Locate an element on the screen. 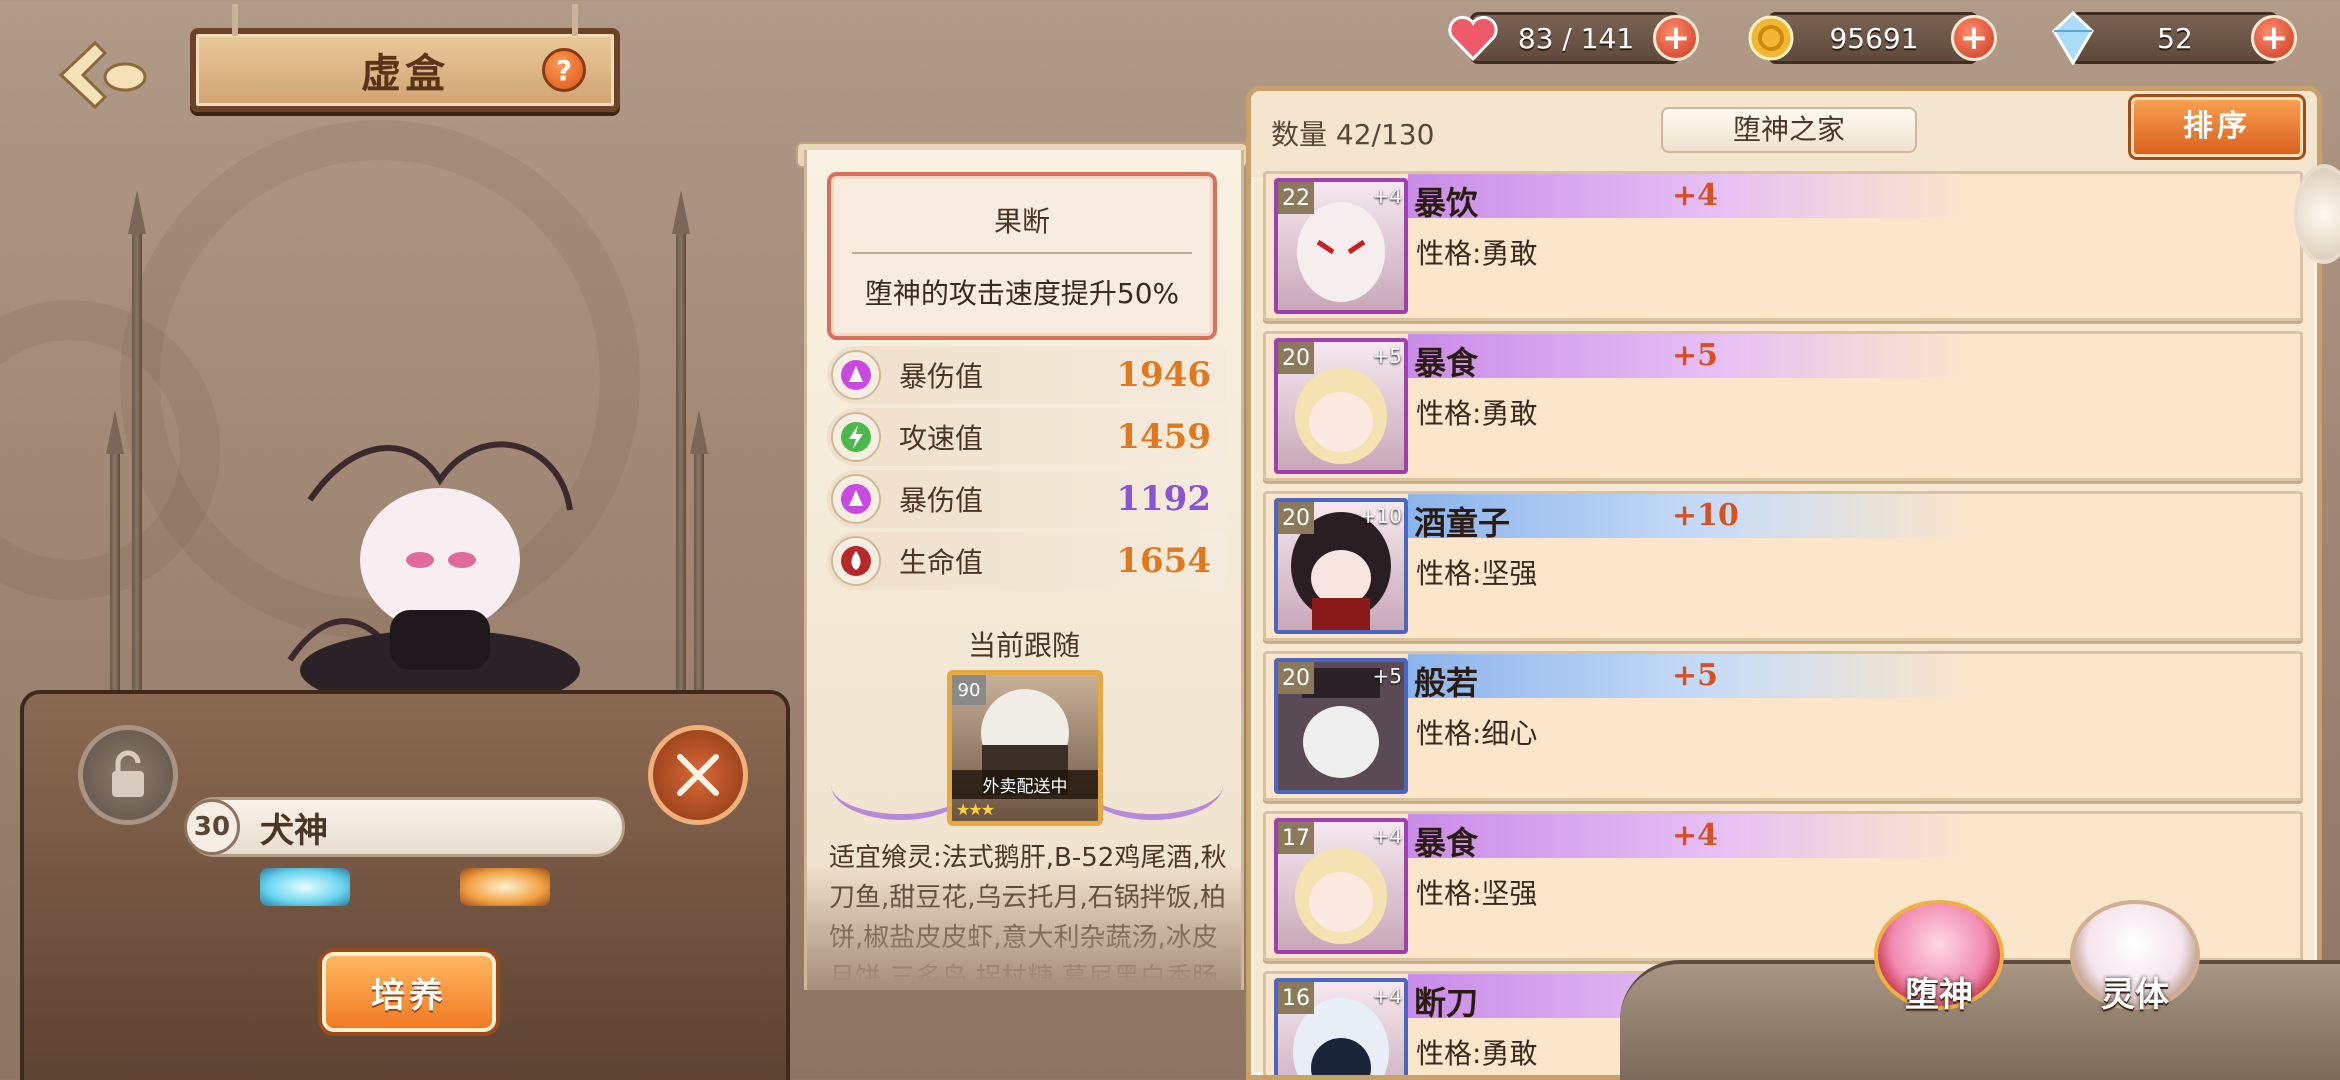 This screenshot has height=1080, width=2340. cross-utensils-icon is located at coordinates (698, 775).